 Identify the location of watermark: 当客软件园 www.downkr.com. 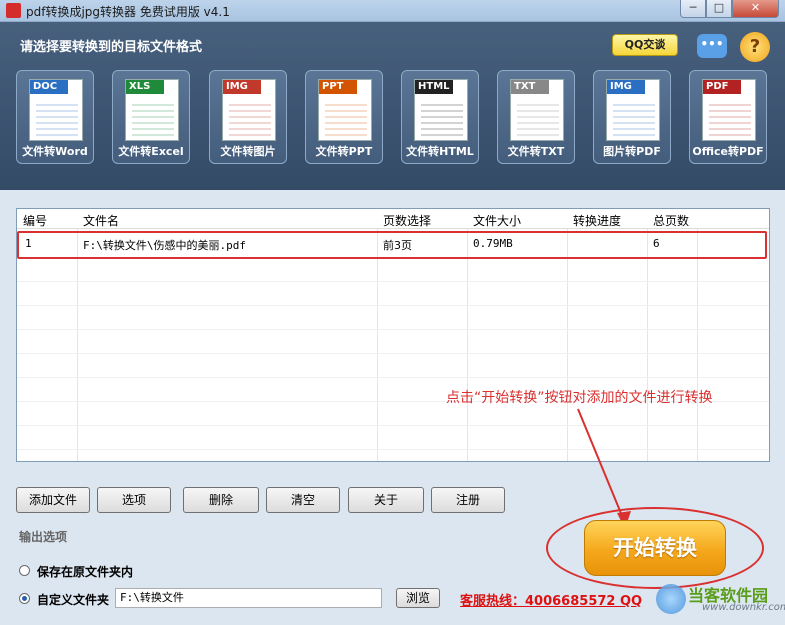
(717, 600).